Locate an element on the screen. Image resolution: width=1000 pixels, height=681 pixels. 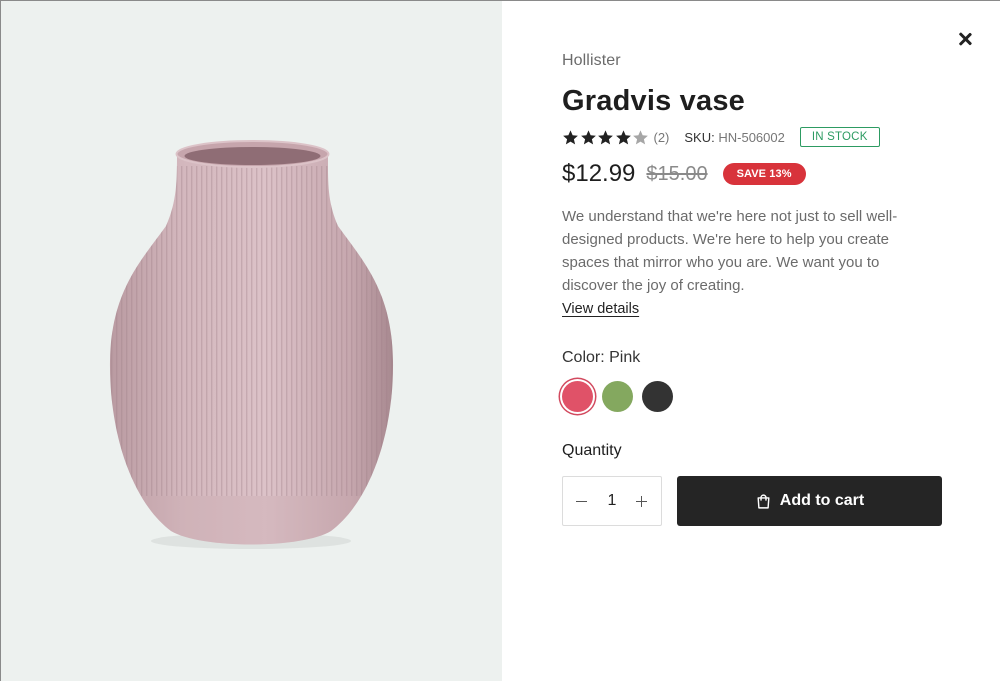
sku-value: HN-506002 is located at coordinates (751, 137).